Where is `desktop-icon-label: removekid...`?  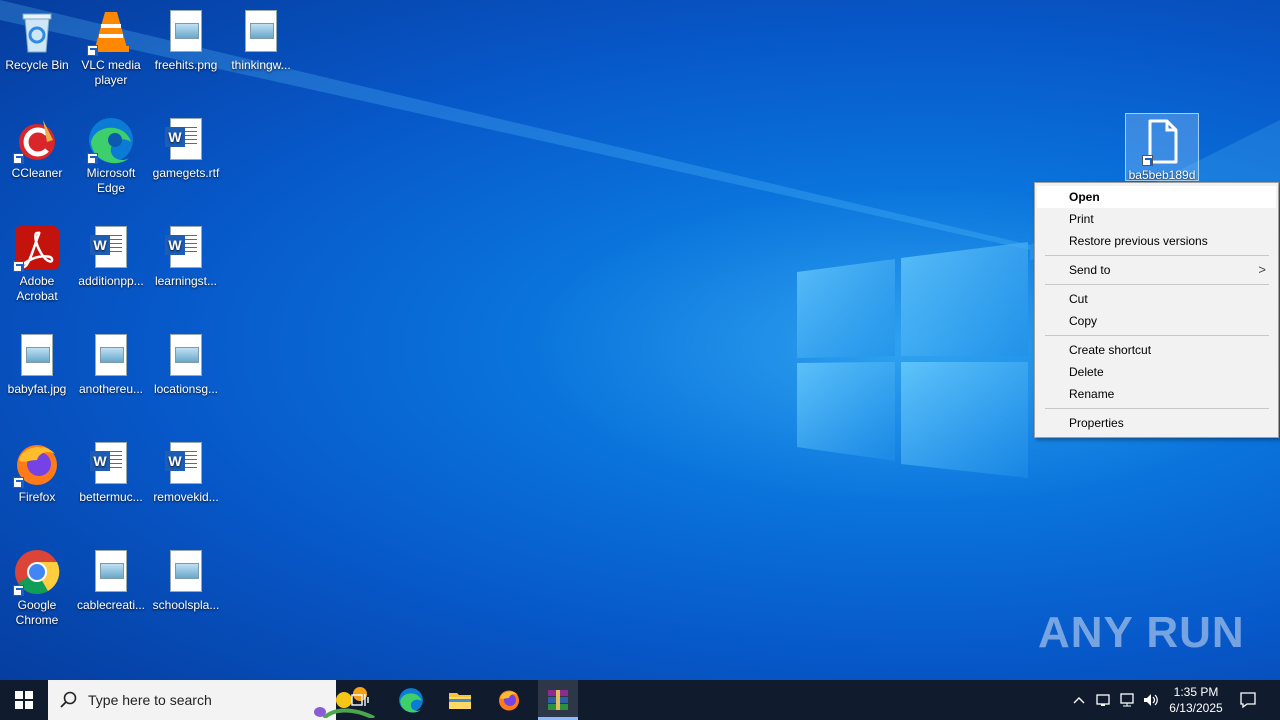 desktop-icon-label: removekid... is located at coordinates (186, 497).